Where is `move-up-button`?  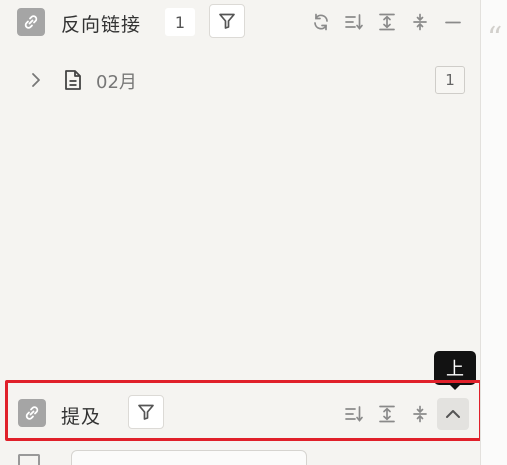 move-up-button is located at coordinates (453, 414).